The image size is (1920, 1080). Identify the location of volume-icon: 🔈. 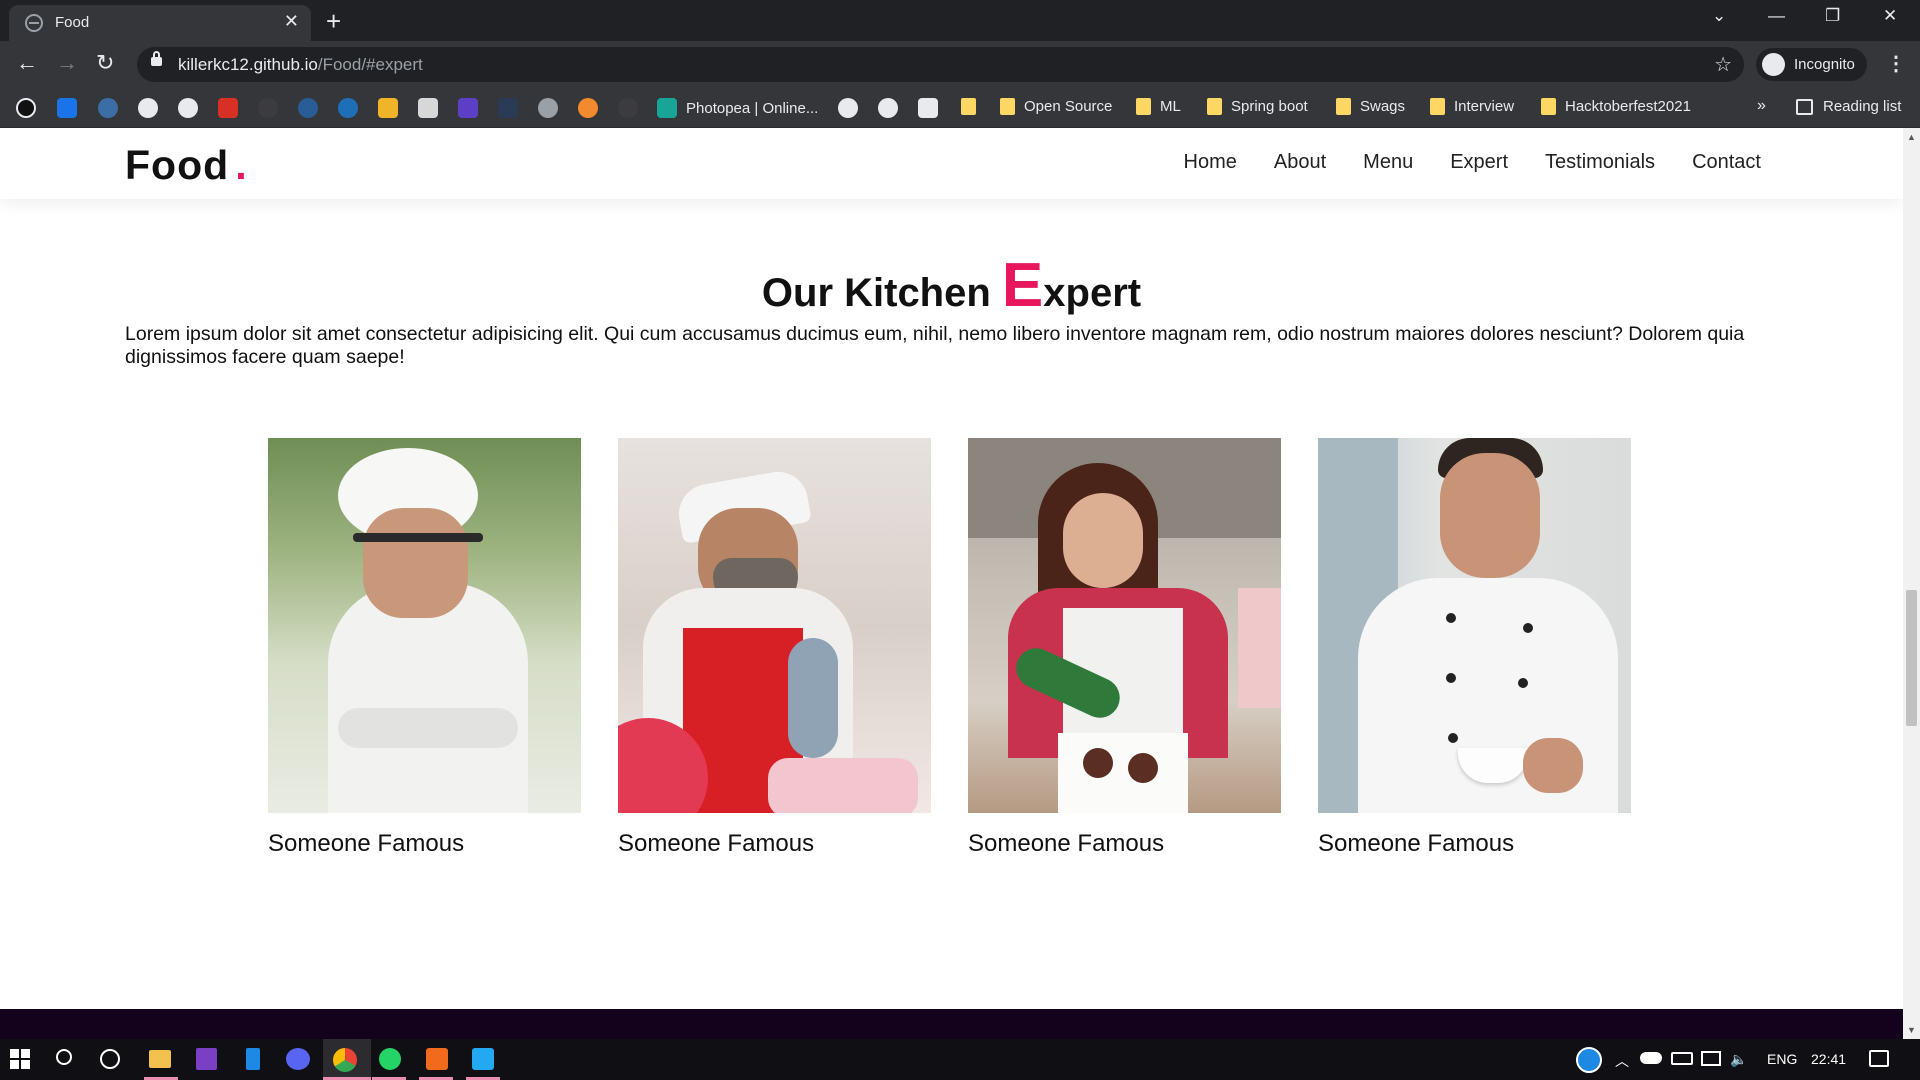
(1738, 1059).